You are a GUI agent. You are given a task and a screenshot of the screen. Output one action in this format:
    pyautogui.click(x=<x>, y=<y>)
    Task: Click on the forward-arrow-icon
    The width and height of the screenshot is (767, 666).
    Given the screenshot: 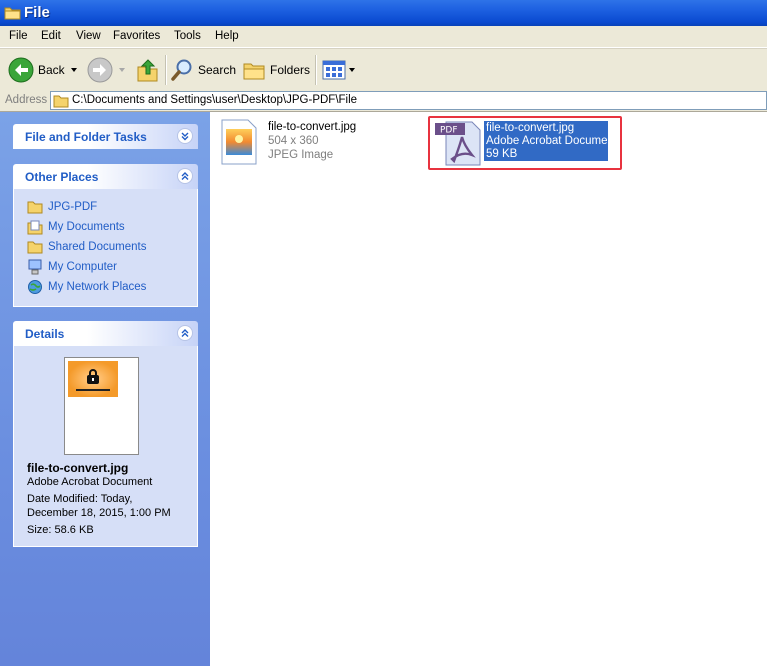 What is the action you would take?
    pyautogui.click(x=100, y=70)
    